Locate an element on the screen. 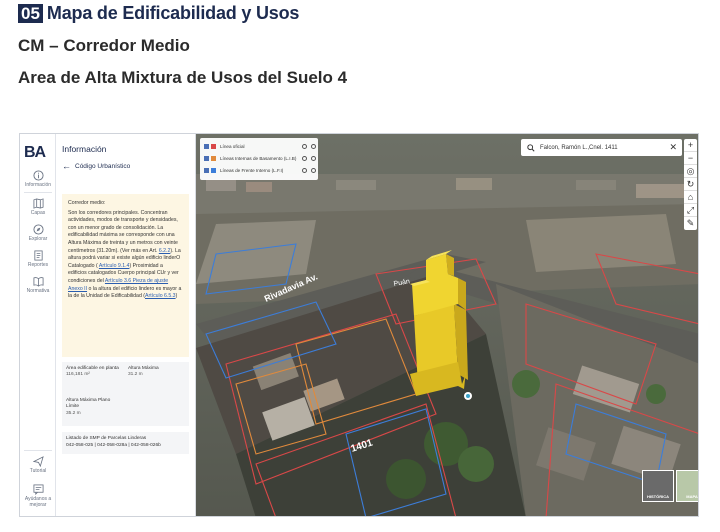 The width and height of the screenshot is (720, 532). panel-title: Información is located at coordinates (84, 149).